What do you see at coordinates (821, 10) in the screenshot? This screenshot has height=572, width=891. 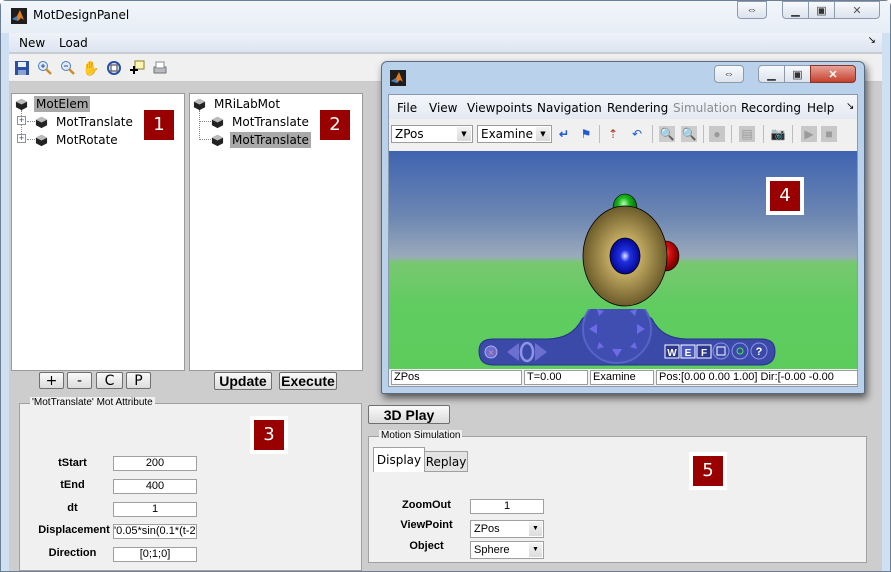 I see `maximize-button: ▣` at bounding box center [821, 10].